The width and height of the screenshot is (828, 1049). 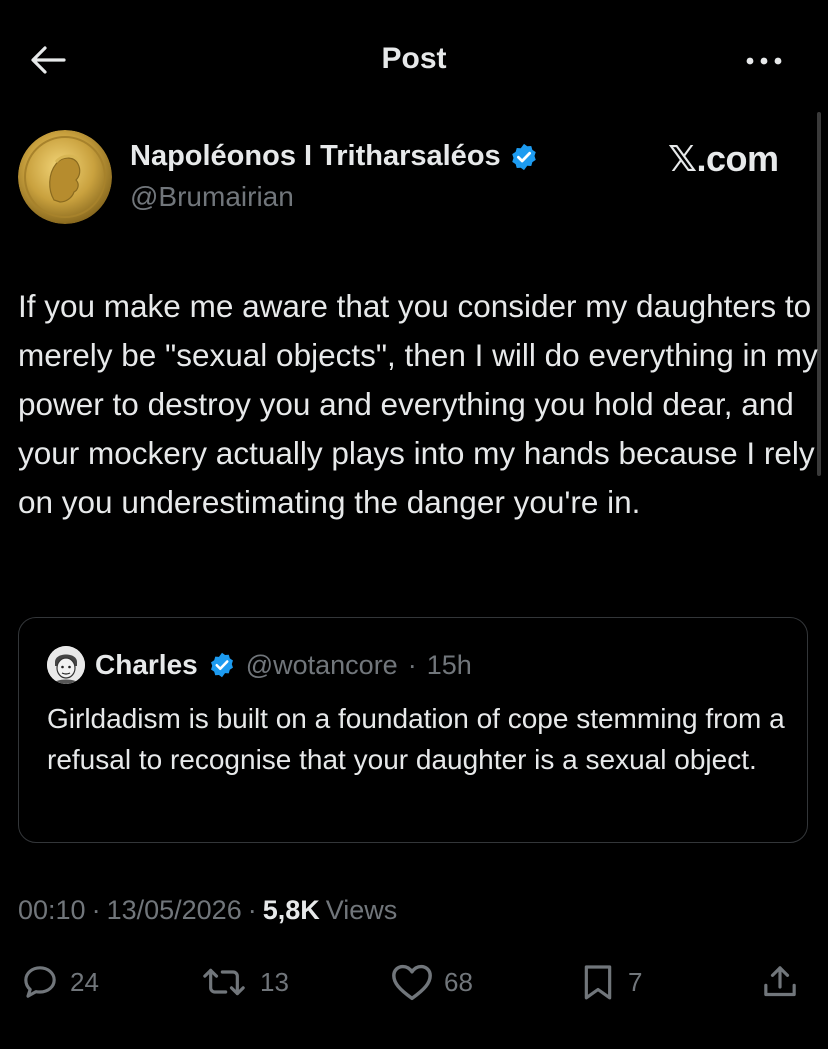 I want to click on bookmark-icon, so click(x=598, y=982).